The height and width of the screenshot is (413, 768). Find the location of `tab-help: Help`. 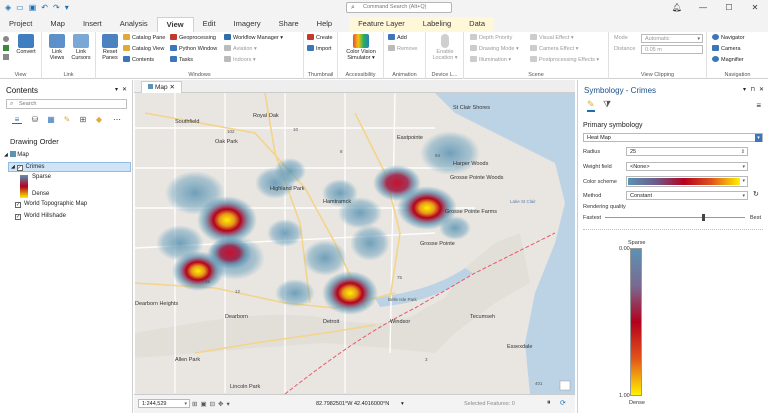

tab-help: Help is located at coordinates (324, 24).